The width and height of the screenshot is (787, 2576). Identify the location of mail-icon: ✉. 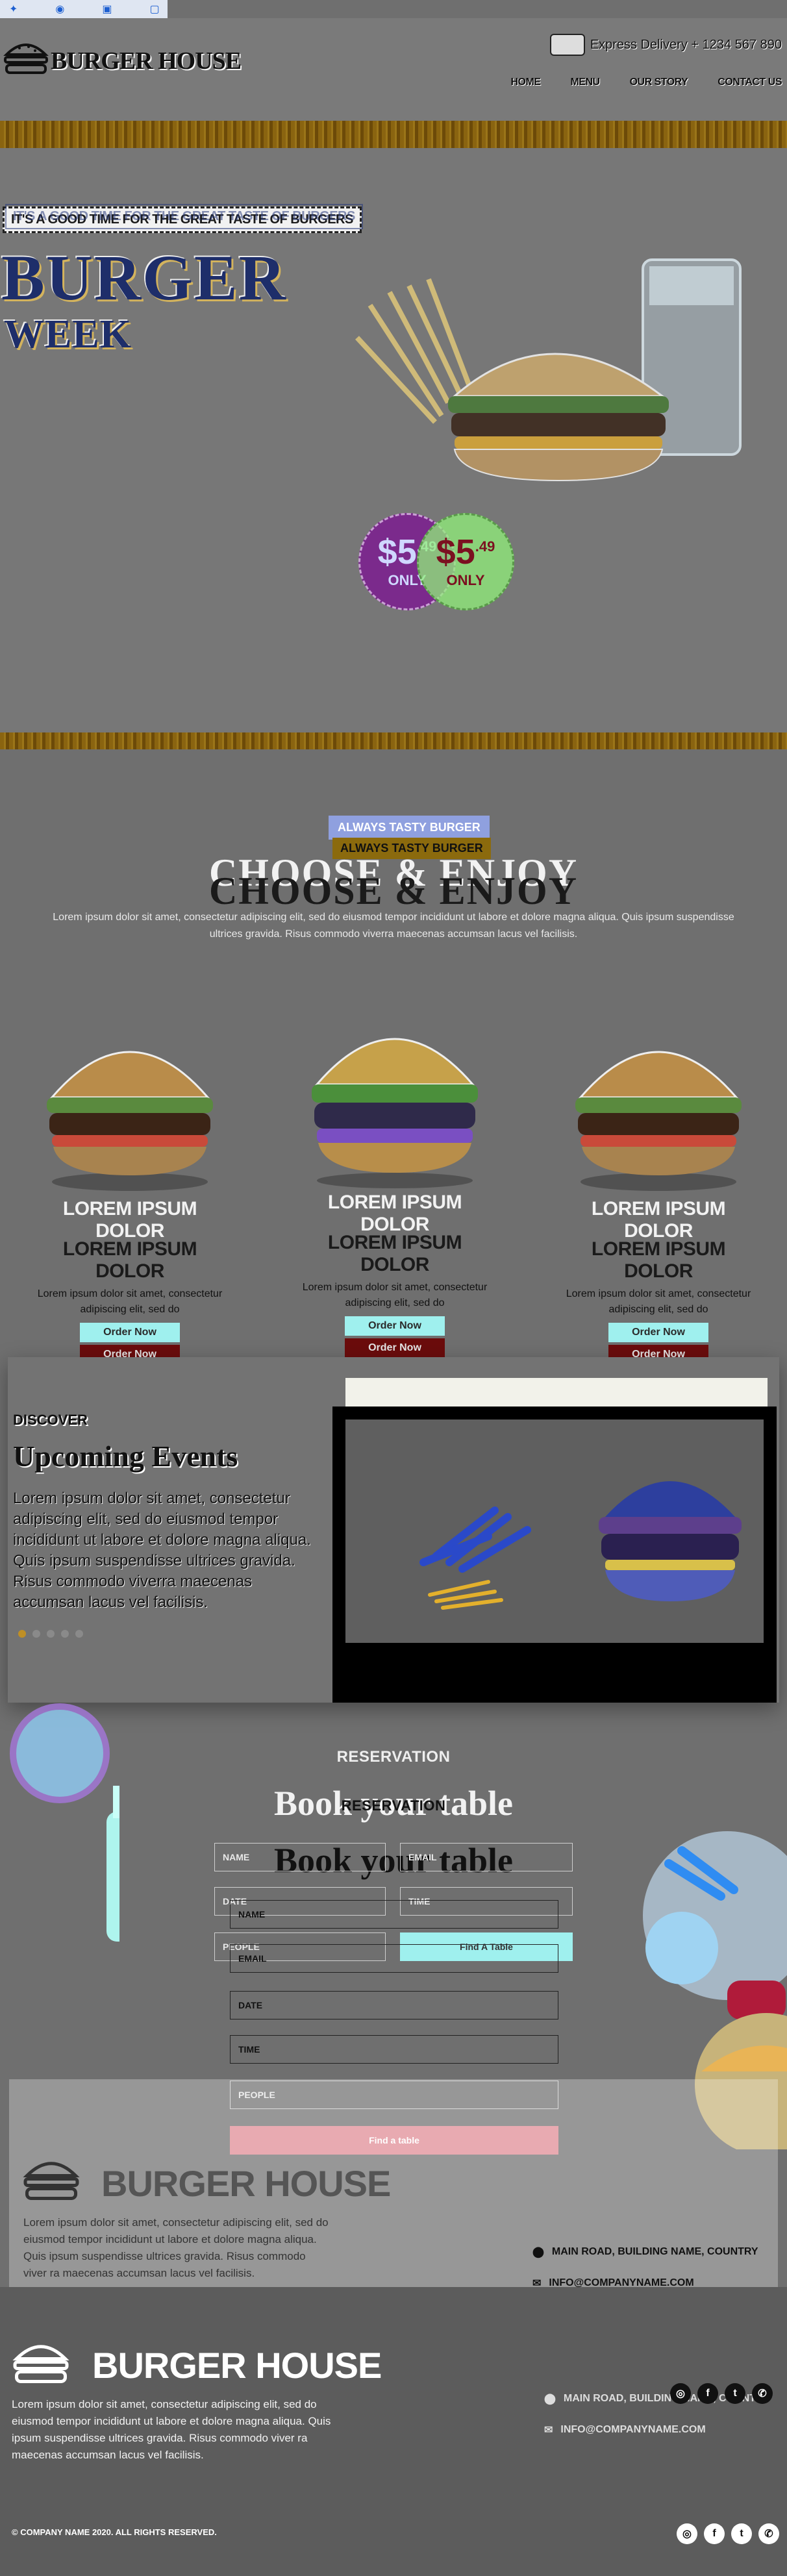
(548, 2430).